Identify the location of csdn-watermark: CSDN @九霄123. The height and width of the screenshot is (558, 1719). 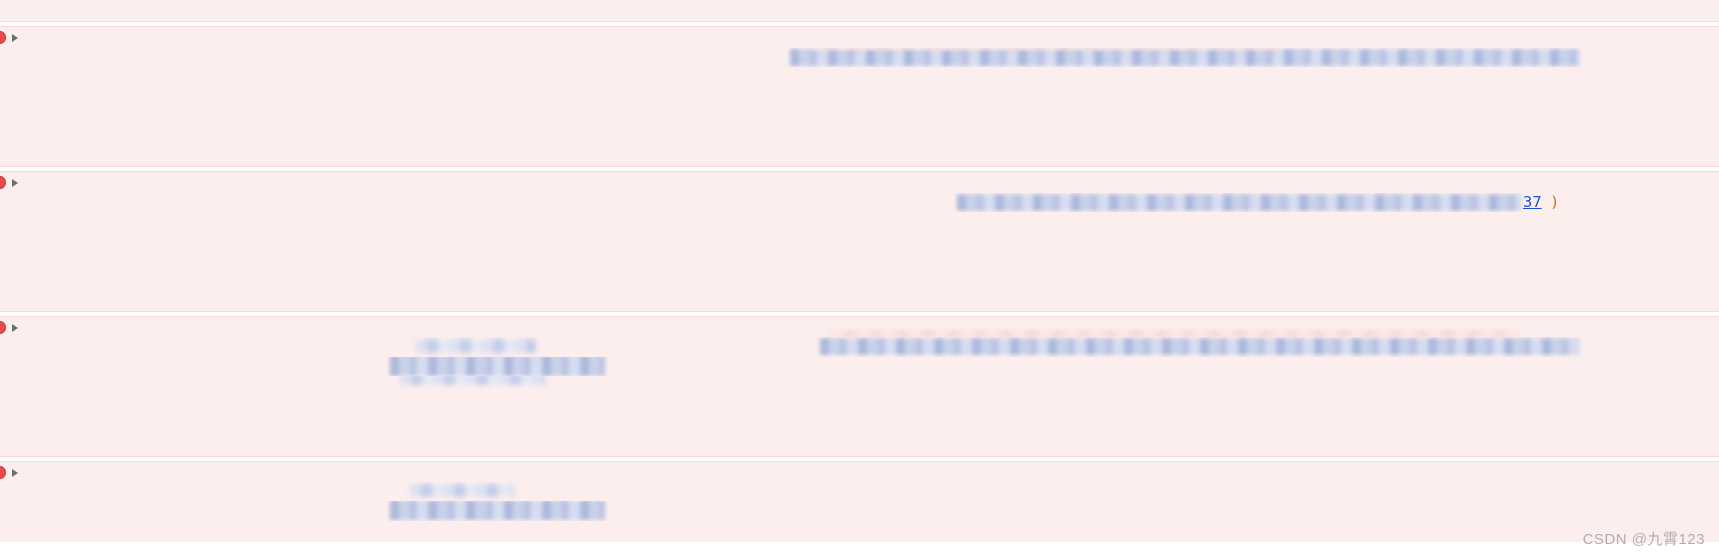
(1643, 539).